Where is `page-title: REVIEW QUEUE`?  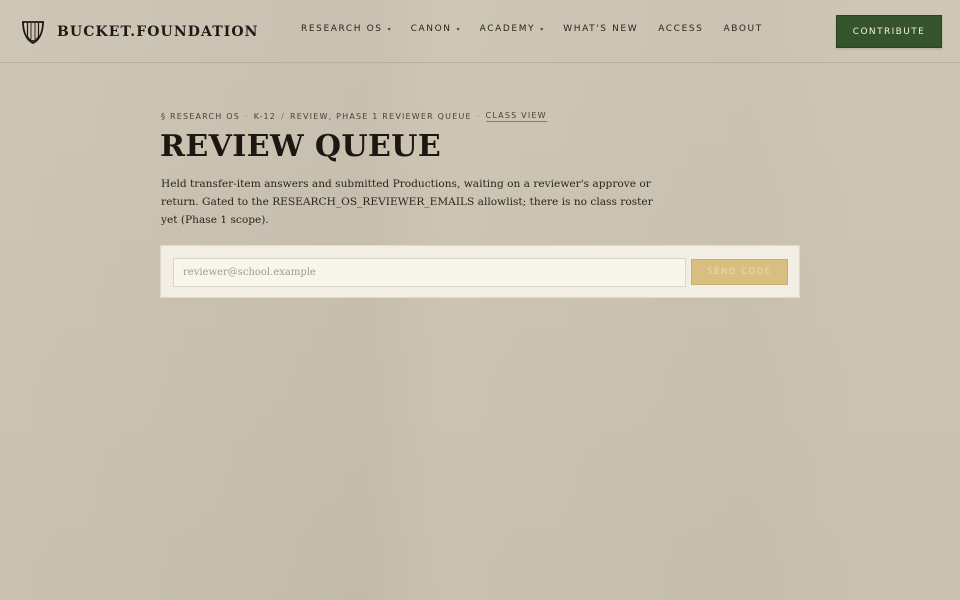
page-title: REVIEW QUEUE is located at coordinates (301, 146).